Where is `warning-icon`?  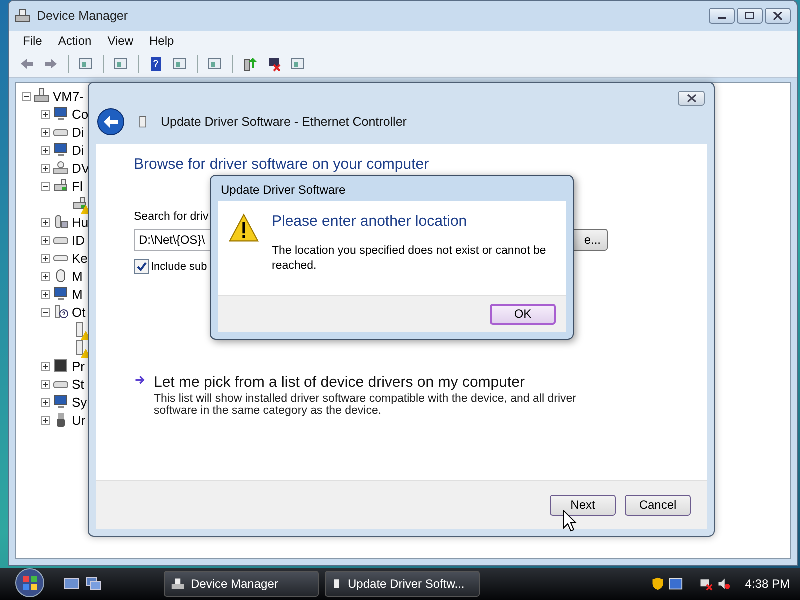 warning-icon is located at coordinates (244, 228).